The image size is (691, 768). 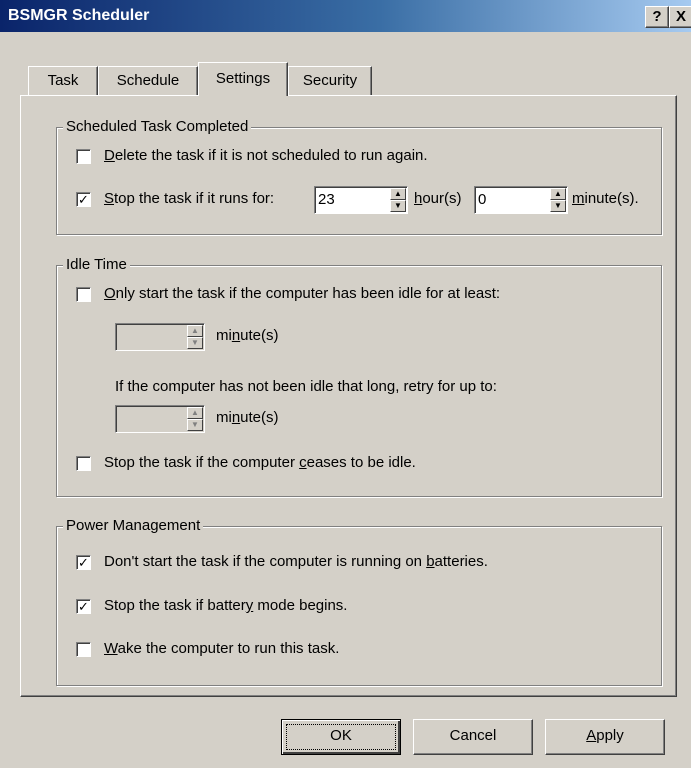 What do you see at coordinates (195, 331) in the screenshot?
I see `idle-minutes-up-icon: ▲` at bounding box center [195, 331].